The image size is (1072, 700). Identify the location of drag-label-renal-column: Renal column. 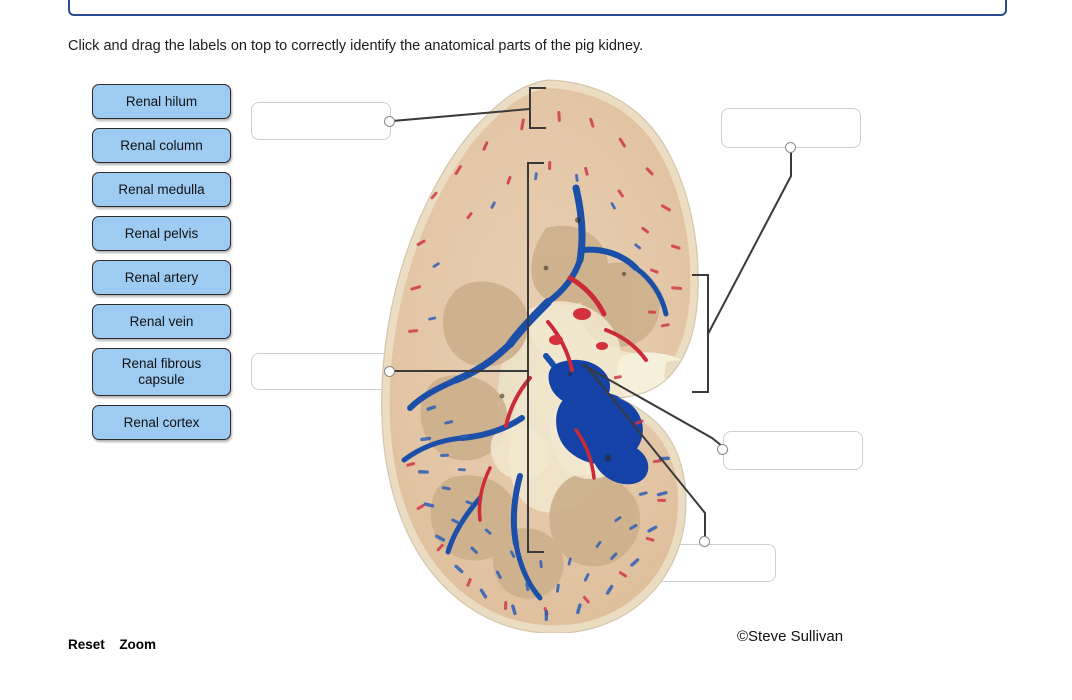
(161, 145).